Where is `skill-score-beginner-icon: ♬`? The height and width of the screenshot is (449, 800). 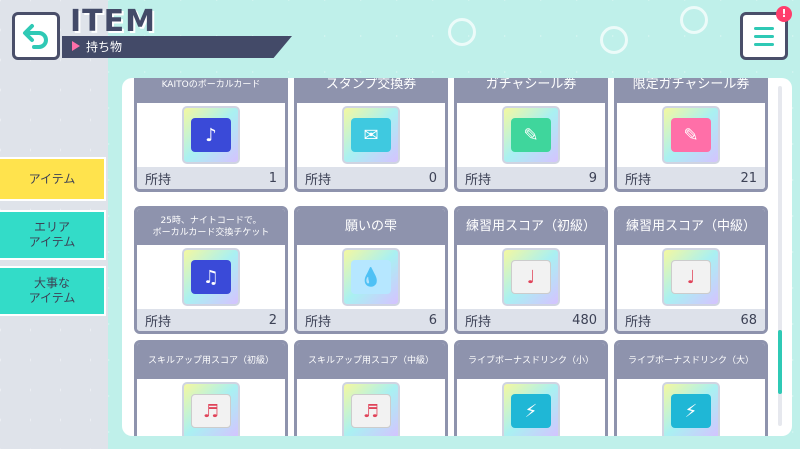 skill-score-beginner-icon: ♬ is located at coordinates (211, 409).